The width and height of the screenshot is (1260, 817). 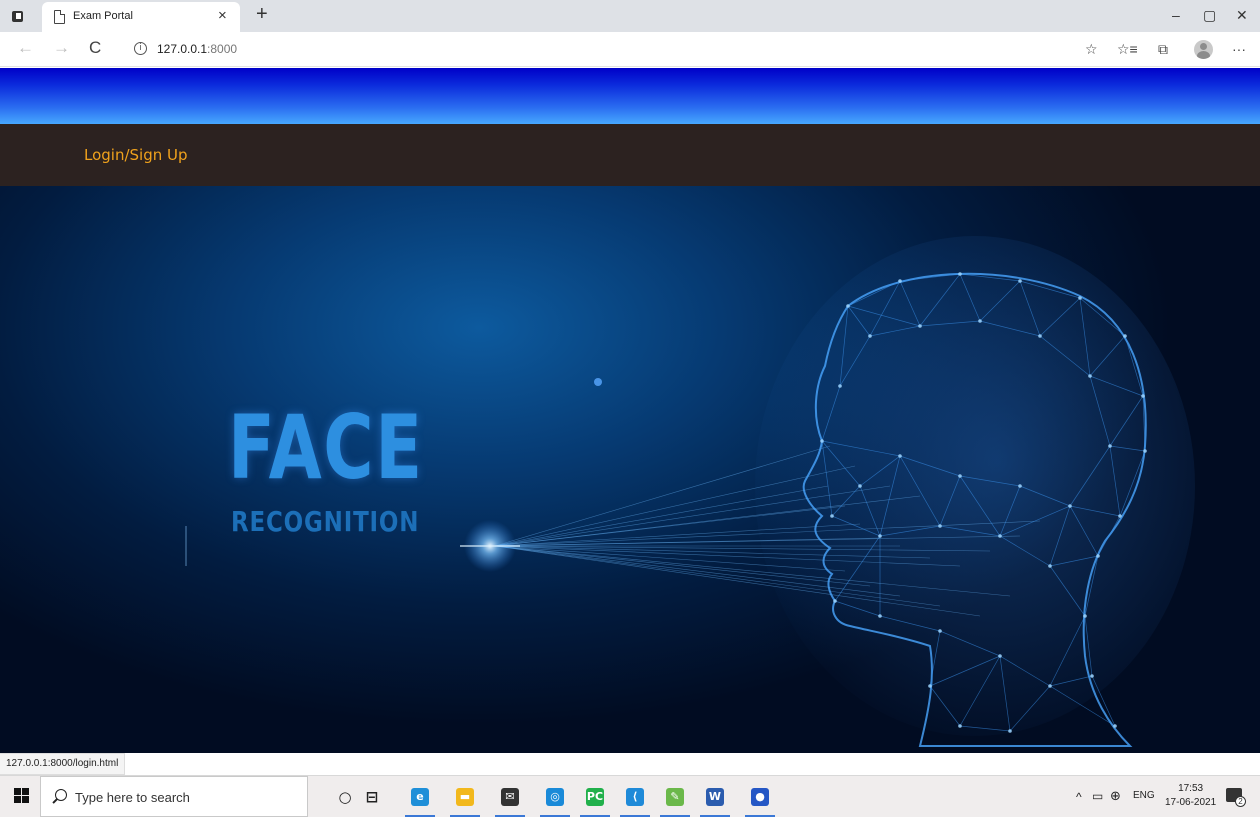 I want to click on battery-icon: ▭, so click(x=1097, y=796).